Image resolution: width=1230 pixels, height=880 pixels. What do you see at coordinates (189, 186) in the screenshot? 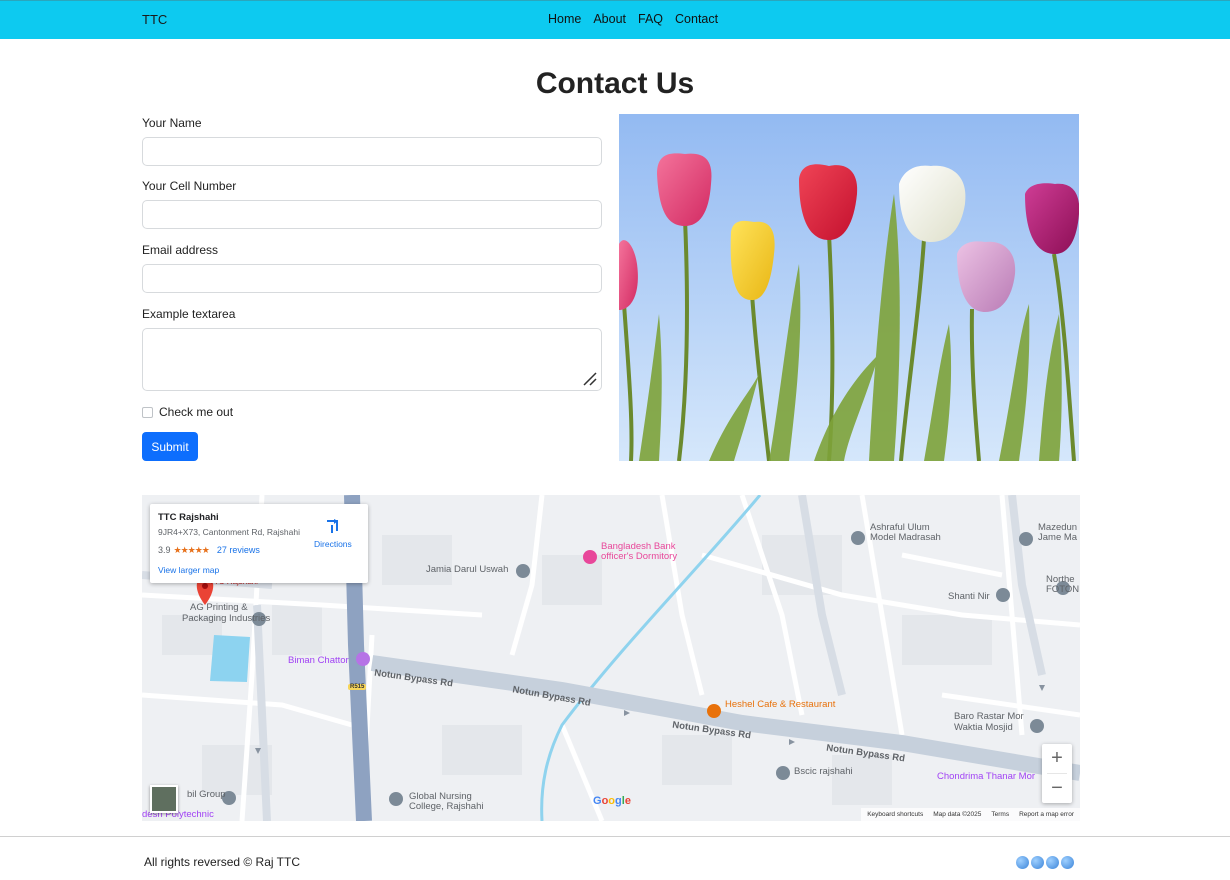
I see `cell-label: Your Cell Number` at bounding box center [189, 186].